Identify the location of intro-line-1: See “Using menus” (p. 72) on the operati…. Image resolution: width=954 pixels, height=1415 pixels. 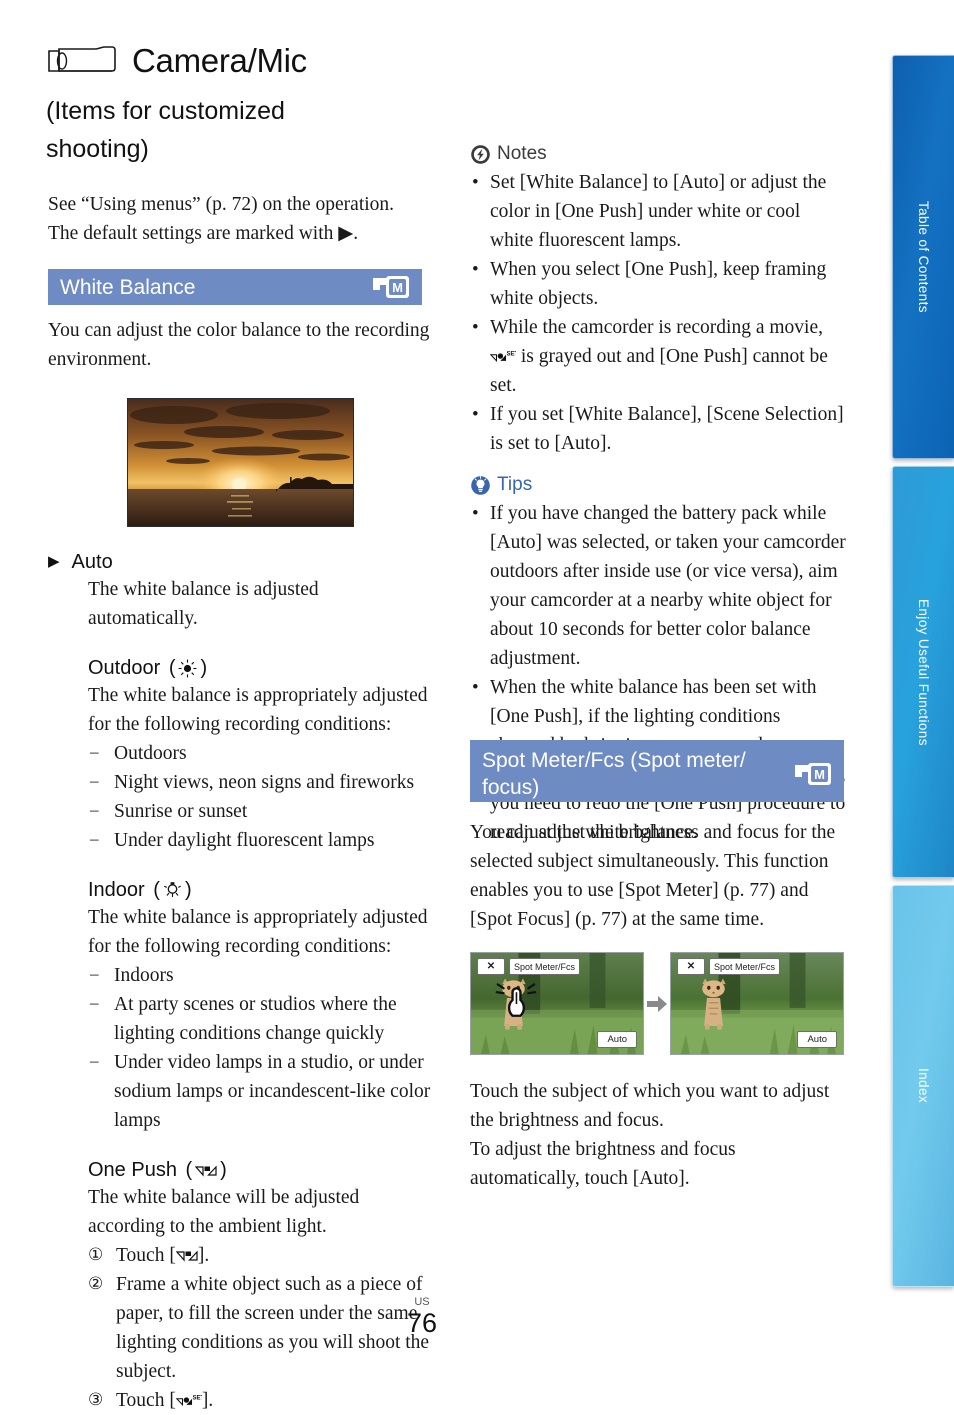
(221, 204).